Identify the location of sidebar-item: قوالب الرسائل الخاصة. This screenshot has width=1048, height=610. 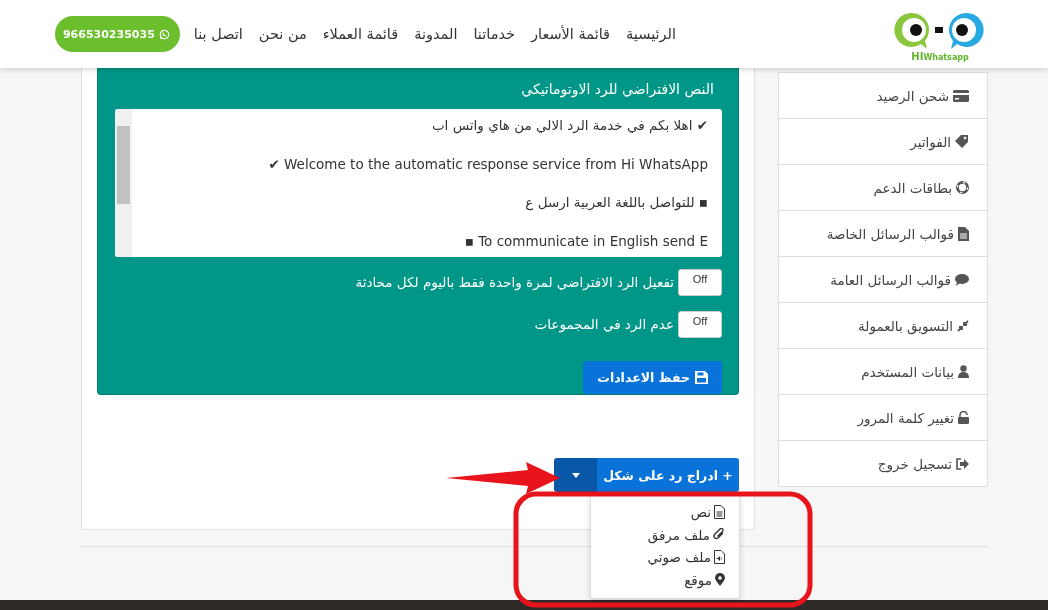
(883, 234).